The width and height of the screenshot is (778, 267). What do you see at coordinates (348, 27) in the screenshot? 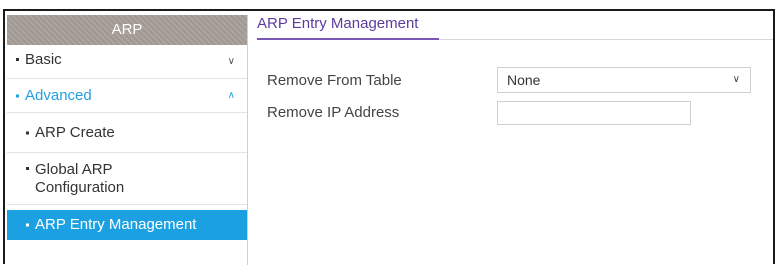
I see `tab-arp-entry-management: ARP Entry Management` at bounding box center [348, 27].